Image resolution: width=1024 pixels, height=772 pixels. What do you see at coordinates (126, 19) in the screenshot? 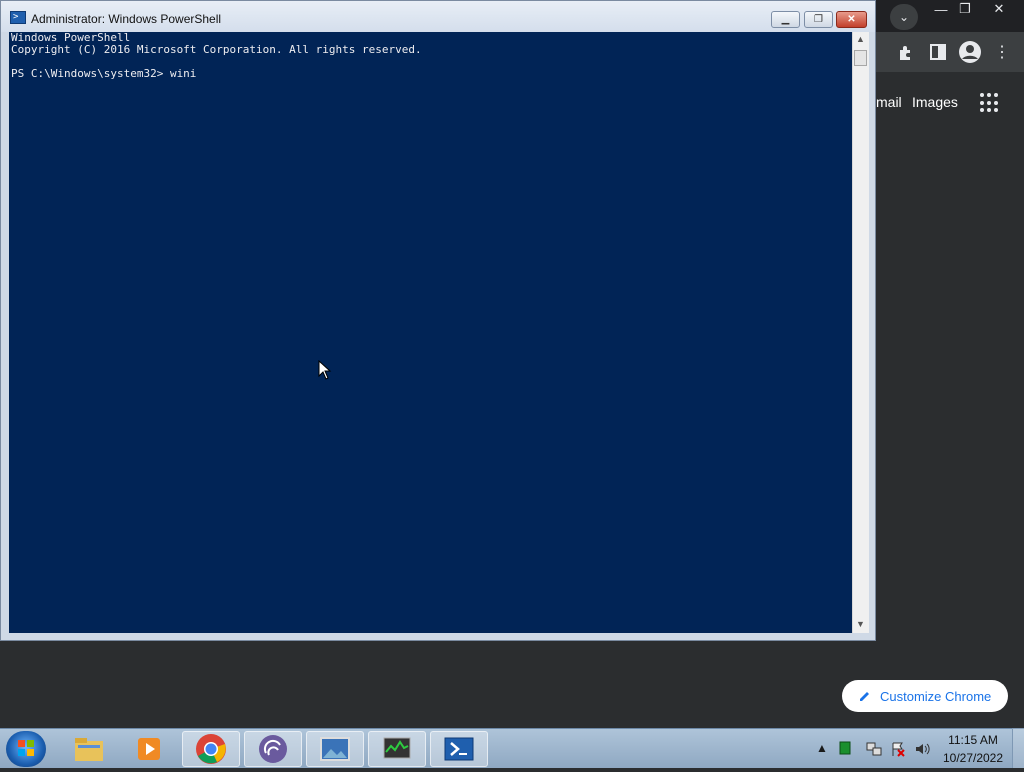
I see `window-title: Administrator: Windows PowerShell` at bounding box center [126, 19].